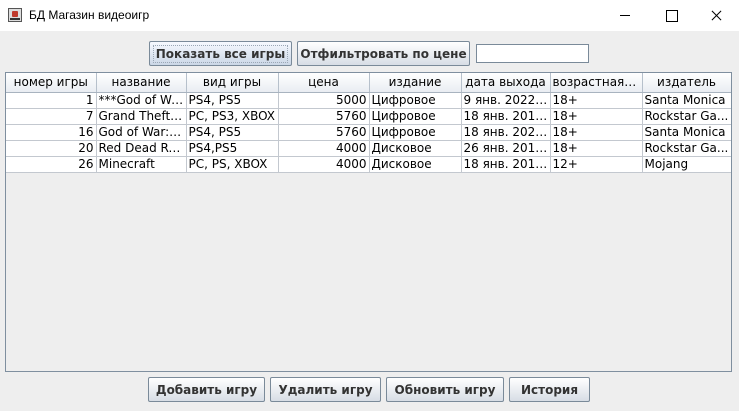  What do you see at coordinates (596, 164) in the screenshot?
I see `table-cell: 12+` at bounding box center [596, 164].